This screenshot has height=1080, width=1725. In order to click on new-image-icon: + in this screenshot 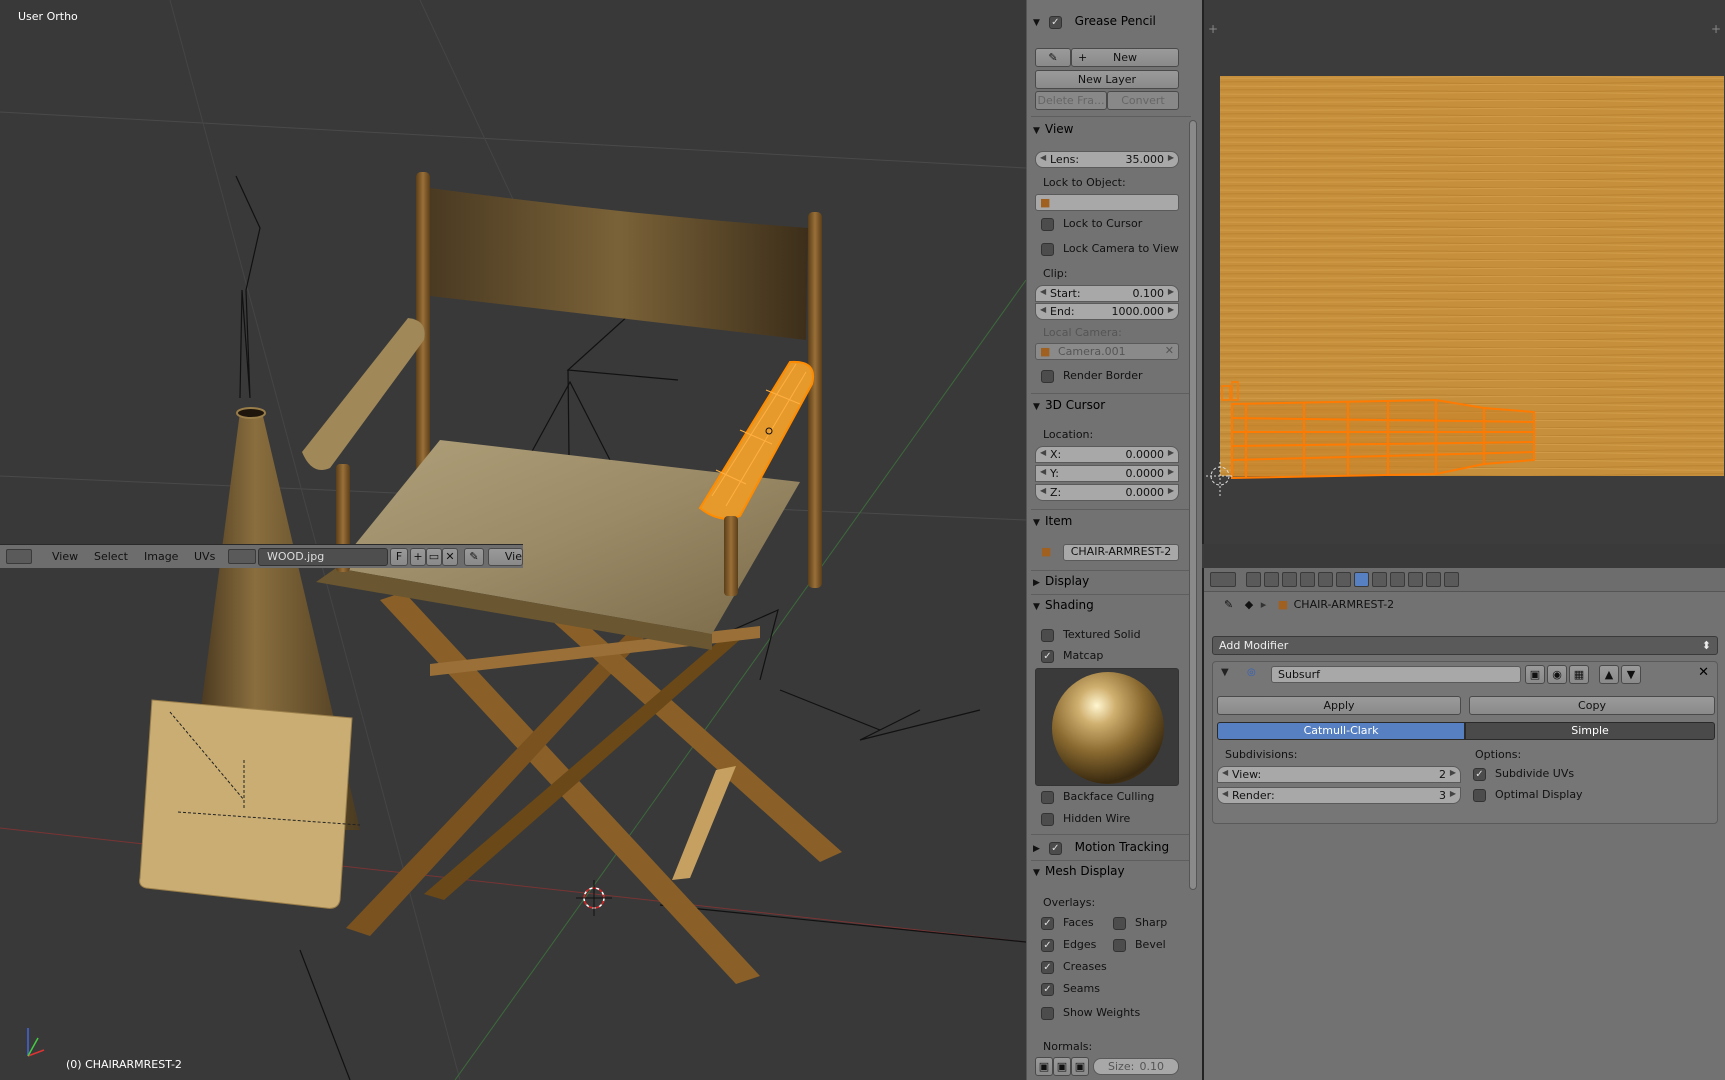, I will do `click(418, 557)`.